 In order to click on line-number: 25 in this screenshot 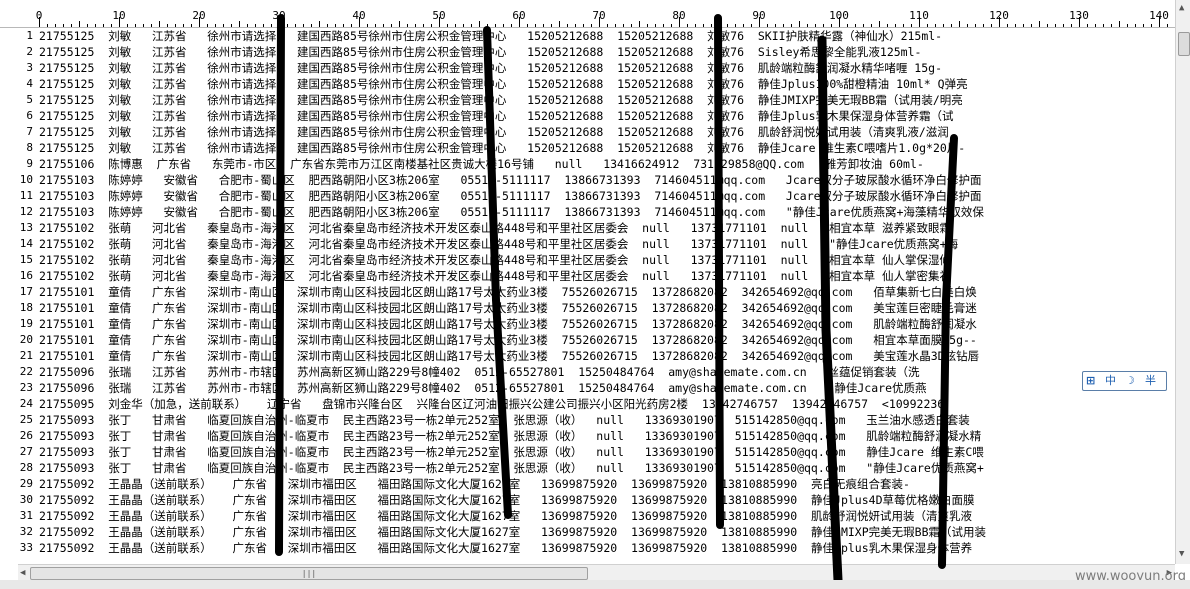, I will do `click(26, 419)`.